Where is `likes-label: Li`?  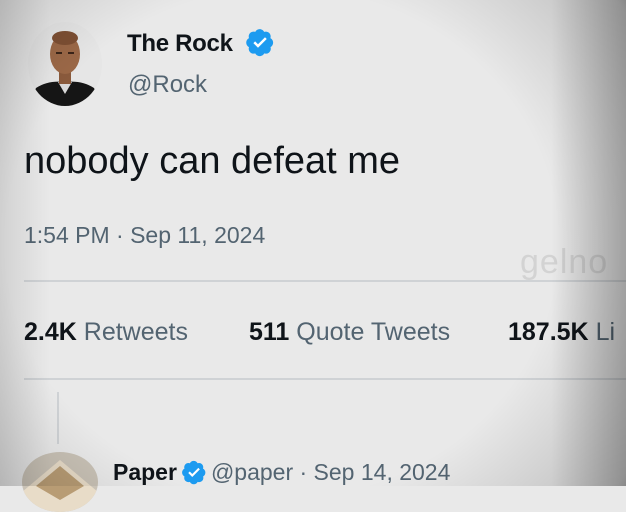 likes-label: Li is located at coordinates (605, 332).